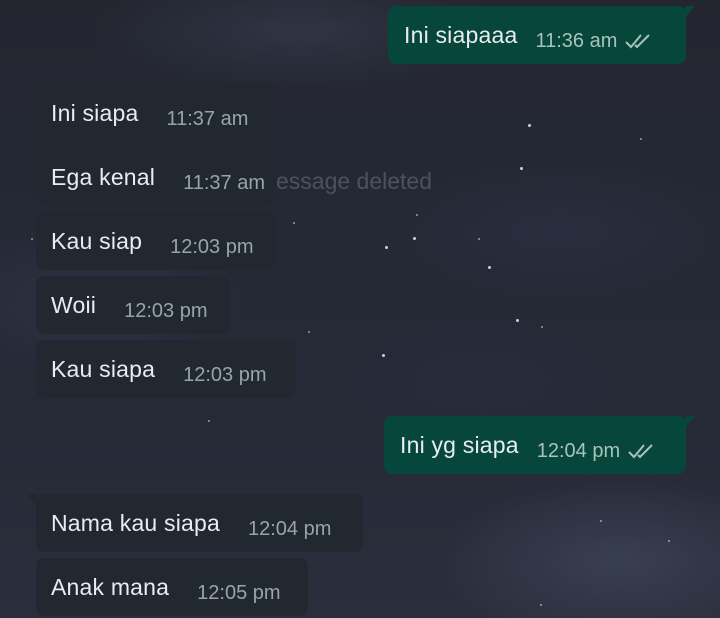 The height and width of the screenshot is (618, 720). I want to click on message-text: Ini yg siapa, so click(459, 444).